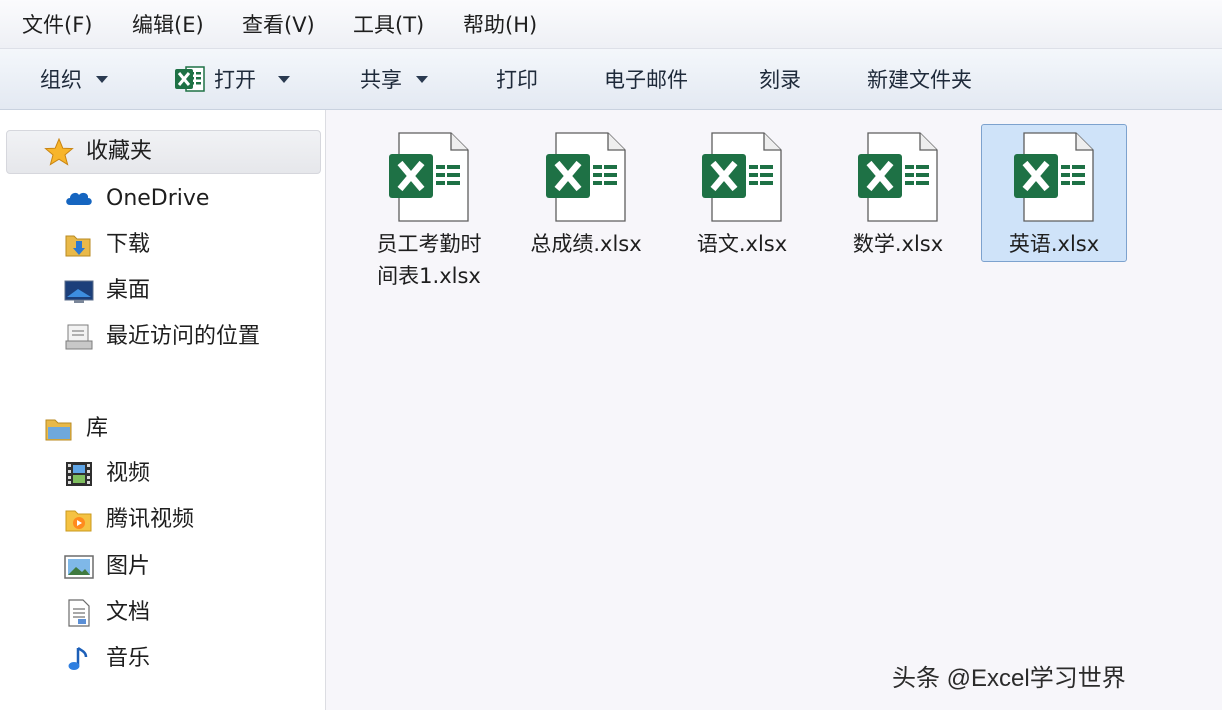 This screenshot has width=1222, height=710. What do you see at coordinates (586, 244) in the screenshot?
I see `file-name: 总成绩.xlsx` at bounding box center [586, 244].